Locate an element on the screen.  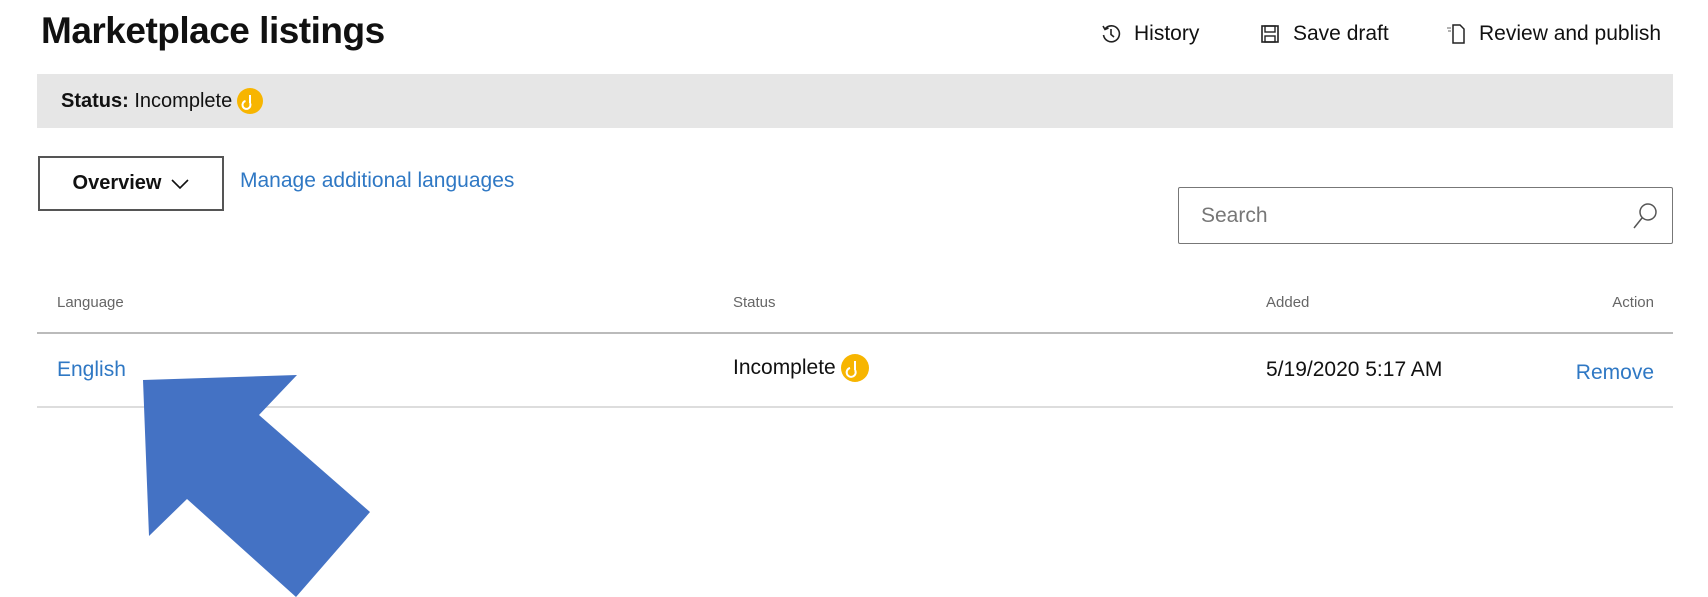
arrow-shape is located at coordinates (256, 486).